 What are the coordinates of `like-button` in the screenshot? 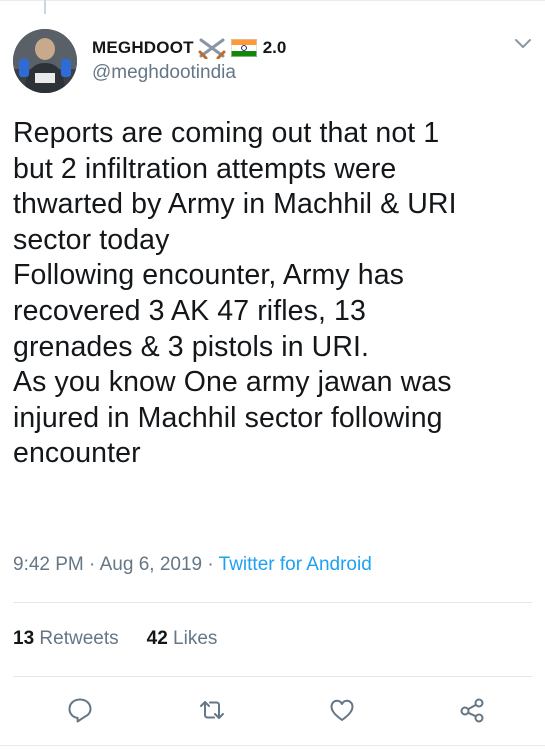 It's located at (342, 712).